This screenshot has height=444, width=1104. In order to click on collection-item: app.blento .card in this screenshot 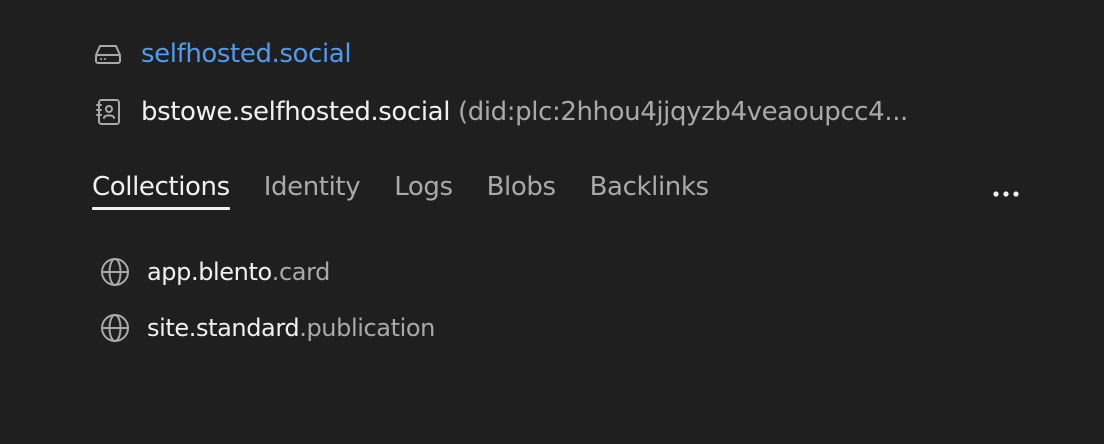, I will do `click(214, 272)`.